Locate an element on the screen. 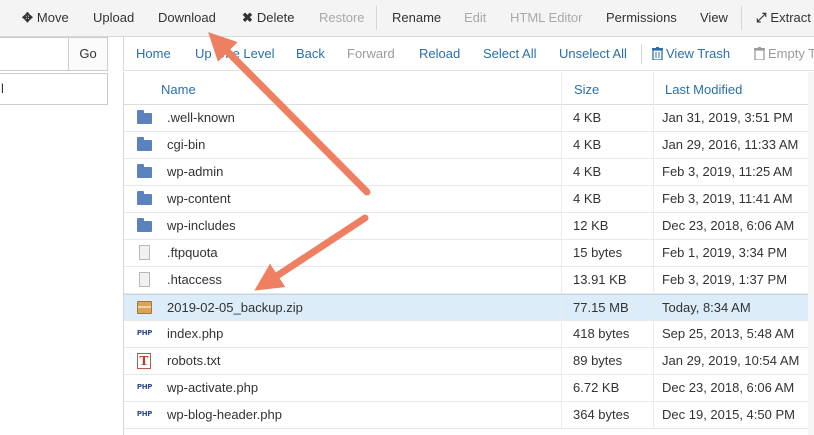  file-name: .well-known is located at coordinates (201, 118).